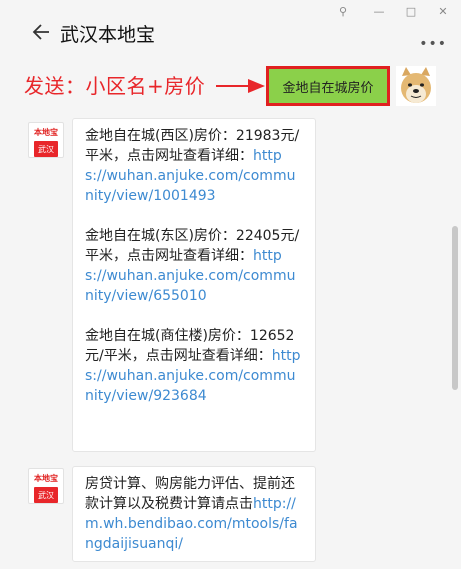 The width and height of the screenshot is (461, 569). I want to click on close-icon: ✕, so click(443, 11).